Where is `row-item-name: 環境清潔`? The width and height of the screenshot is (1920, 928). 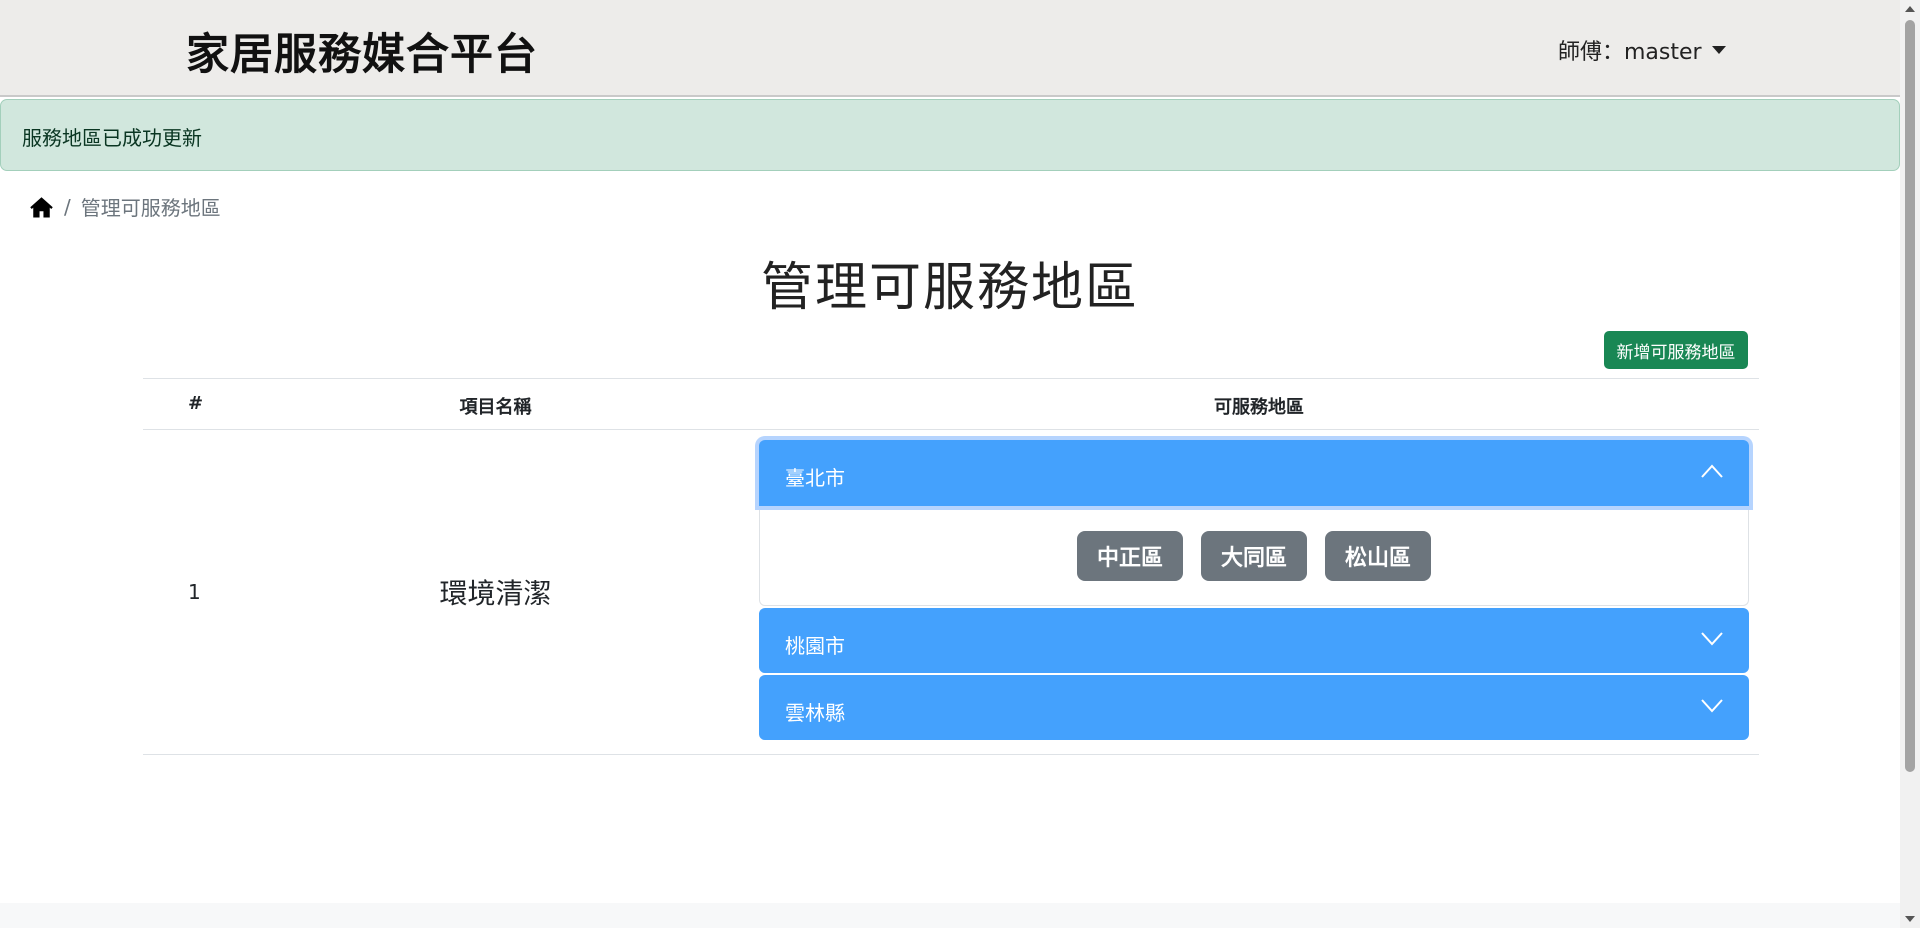
row-item-name: 環境清潔 is located at coordinates (495, 593).